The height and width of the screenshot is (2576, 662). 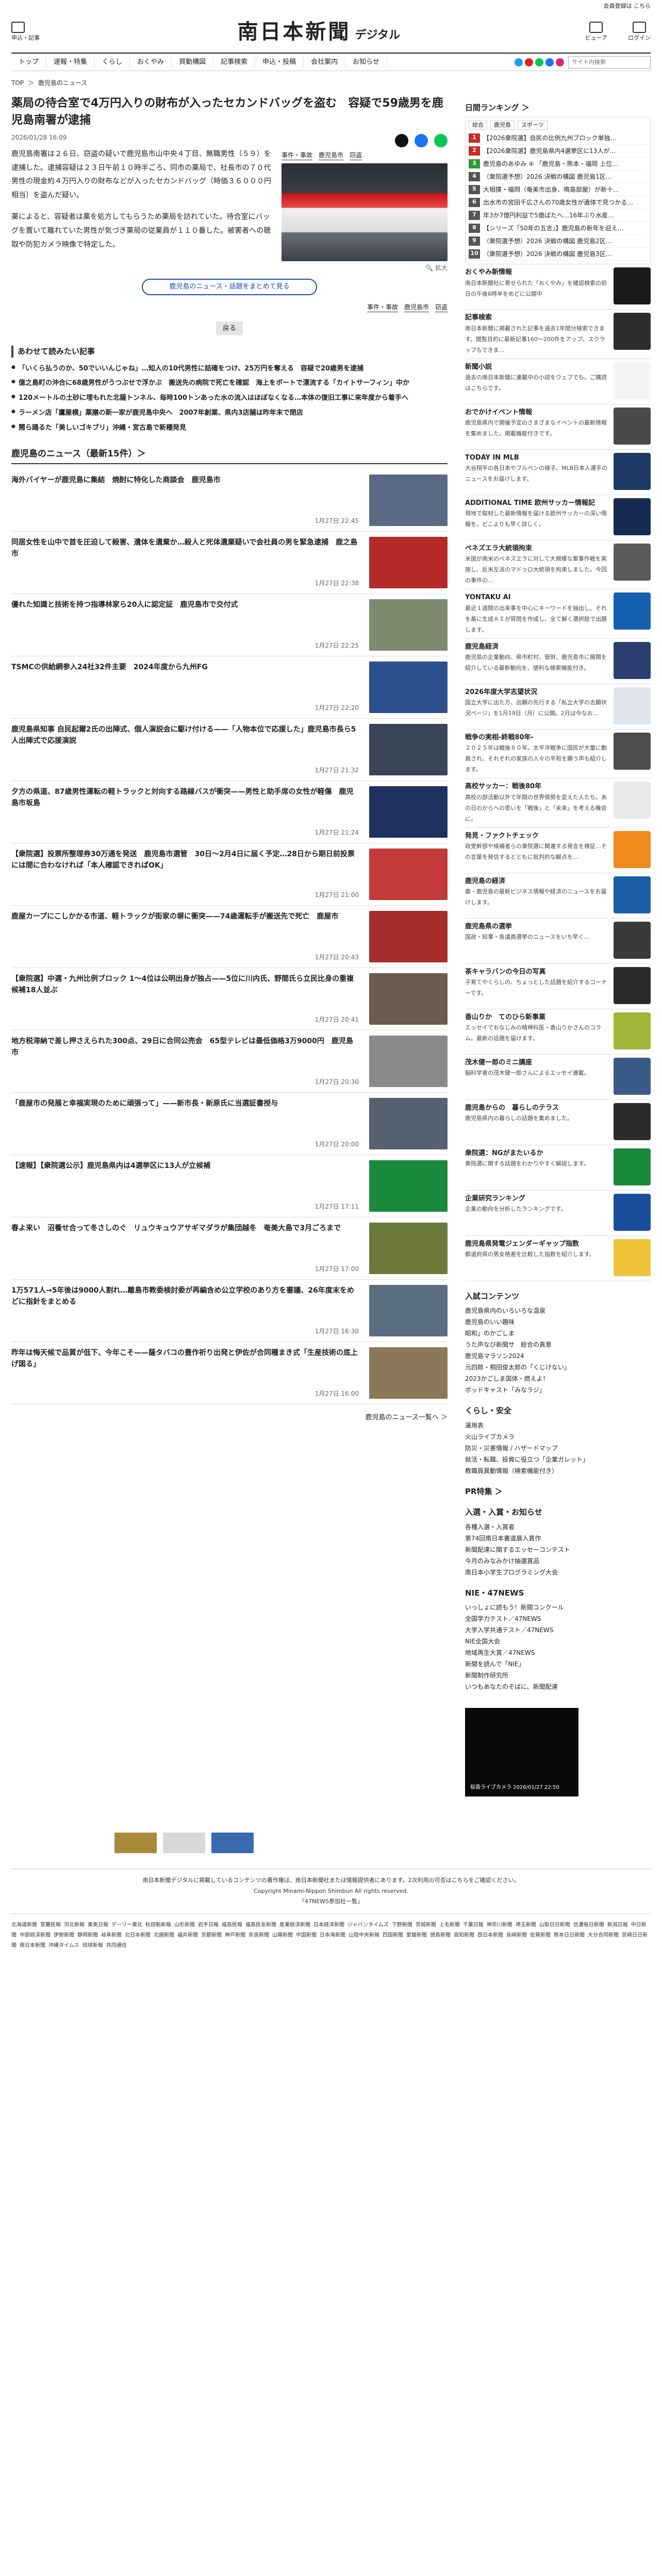 What do you see at coordinates (62, 83) in the screenshot?
I see `breadcrumb-section: 鹿児島のニュース` at bounding box center [62, 83].